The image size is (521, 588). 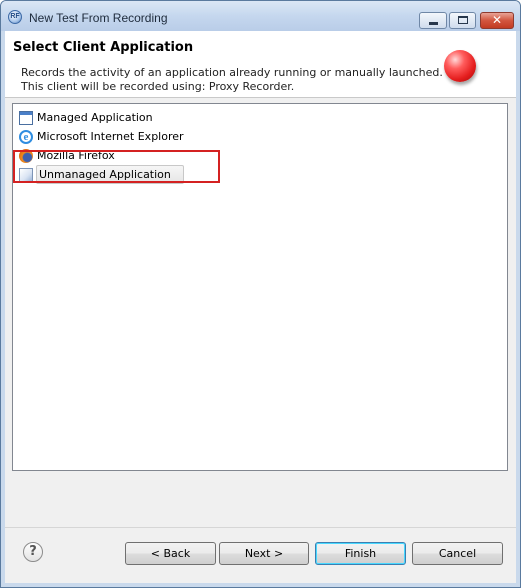 I want to click on finish-button: Finish, so click(x=360, y=553).